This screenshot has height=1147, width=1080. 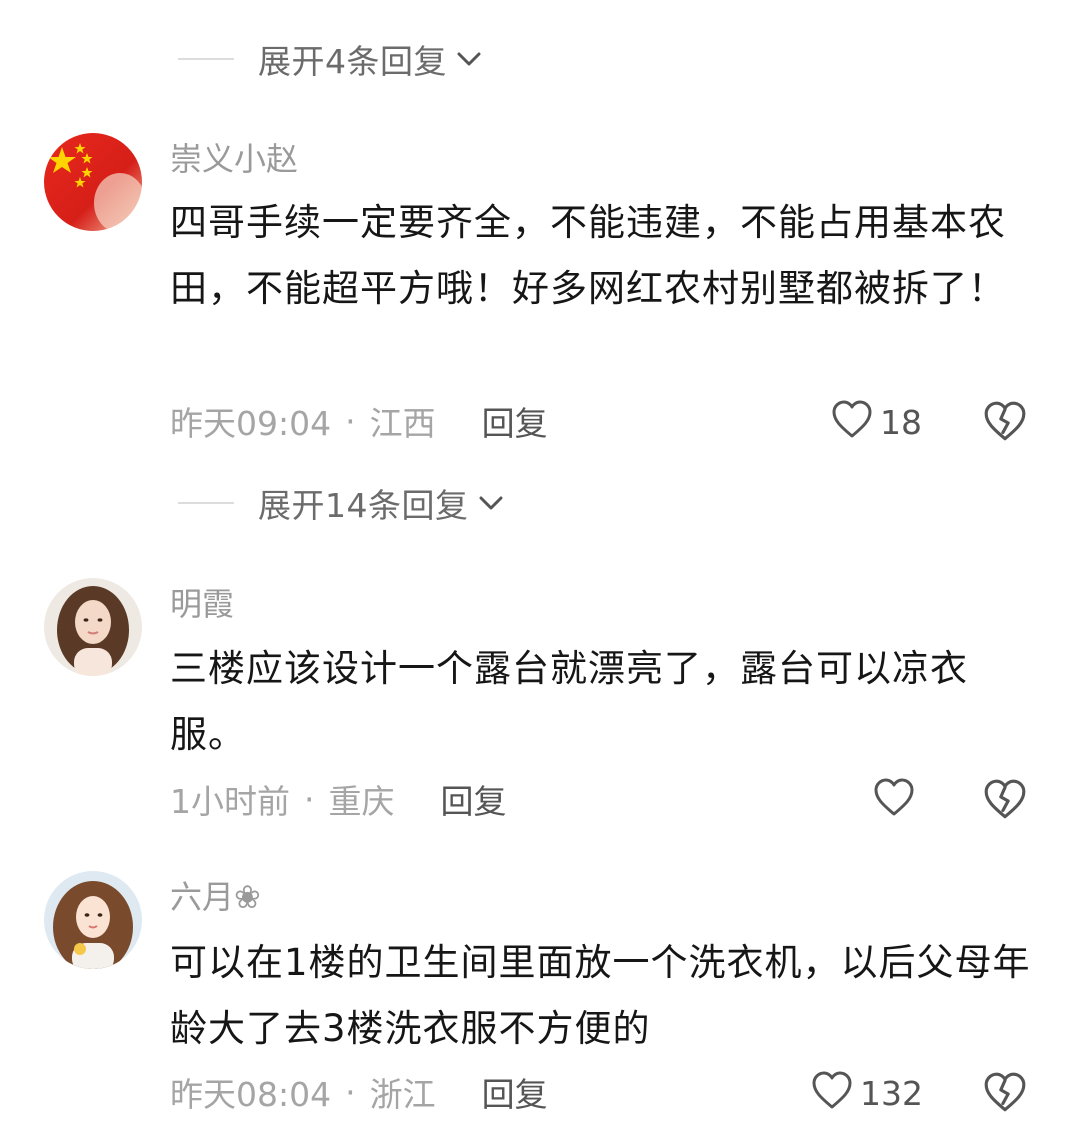 I want to click on comment-meta: 昨天08:04 · 浙江 回复, so click(x=359, y=1092).